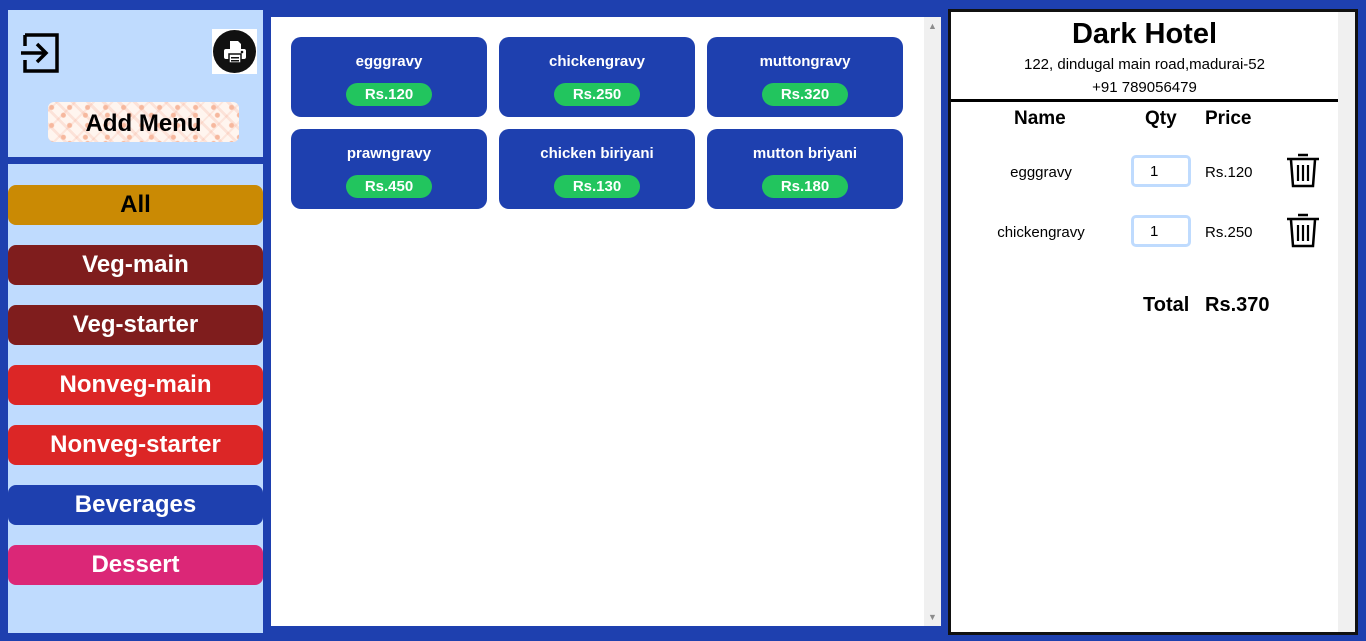 This screenshot has width=1366, height=641. I want to click on scroll-up-arrow-icon: ▲, so click(932, 26).